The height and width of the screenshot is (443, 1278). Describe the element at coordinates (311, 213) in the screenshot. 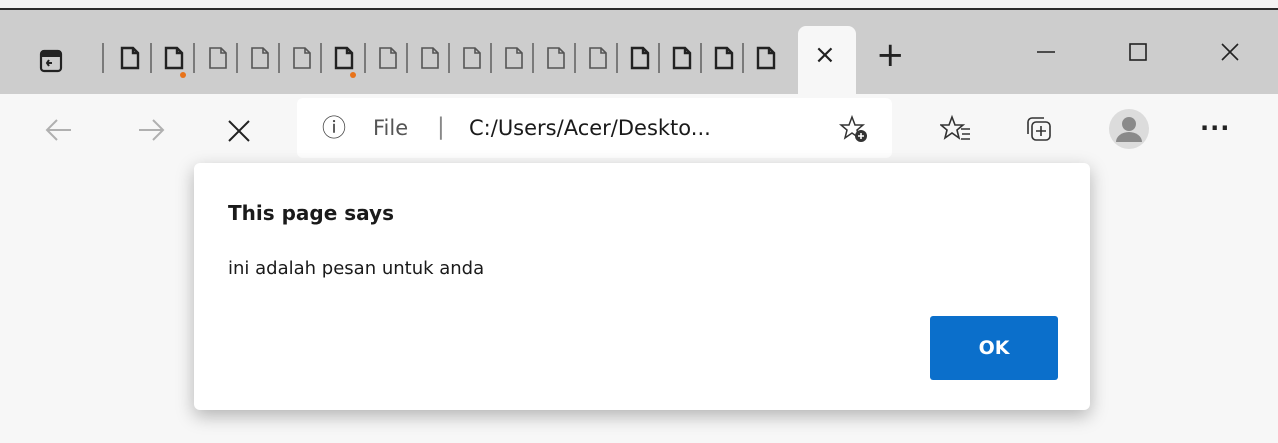

I see `dialog-title: This page says` at that location.